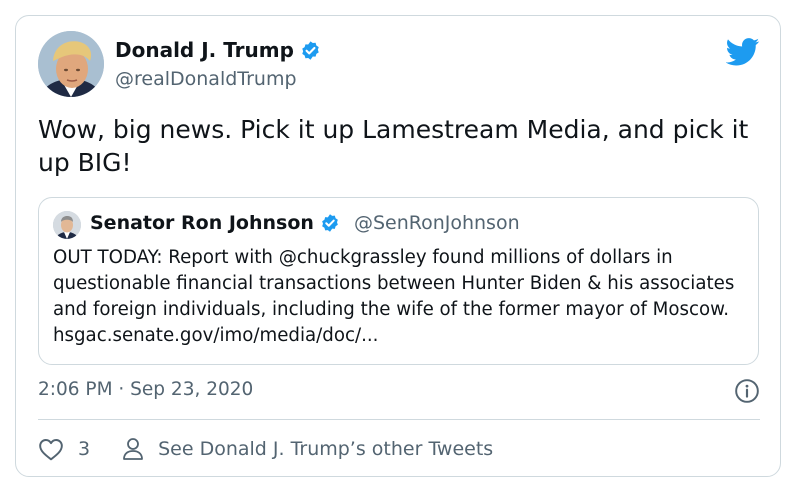 This screenshot has height=497, width=799. Describe the element at coordinates (64, 449) in the screenshot. I see `like-button: 3` at that location.